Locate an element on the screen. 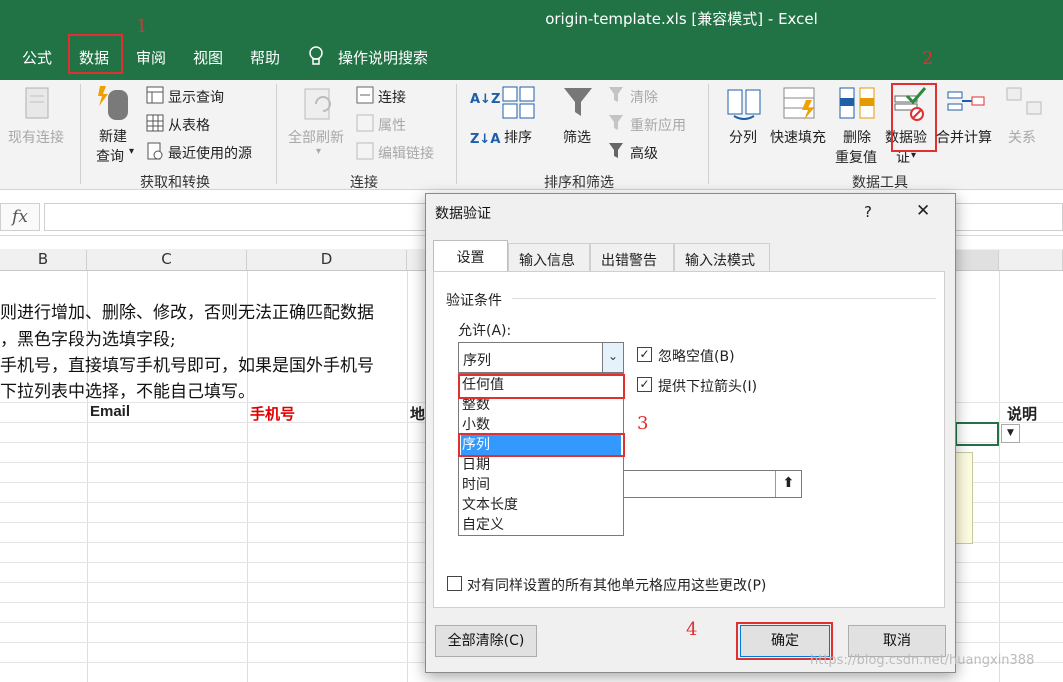 Image resolution: width=1063 pixels, height=682 pixels. tab-ime-mode: 输入法模式 is located at coordinates (722, 257).